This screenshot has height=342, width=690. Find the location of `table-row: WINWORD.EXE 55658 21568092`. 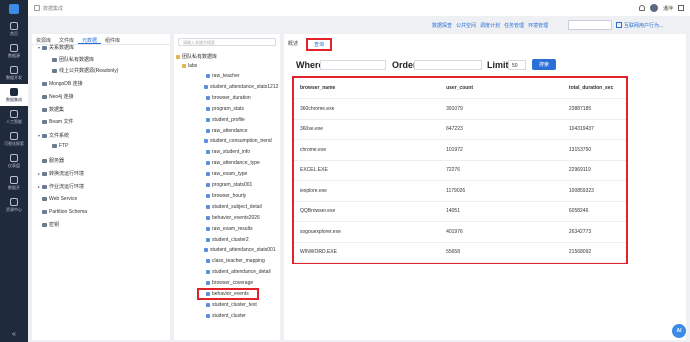

table-row: WINWORD.EXE 55658 21568092 is located at coordinates (460, 252).